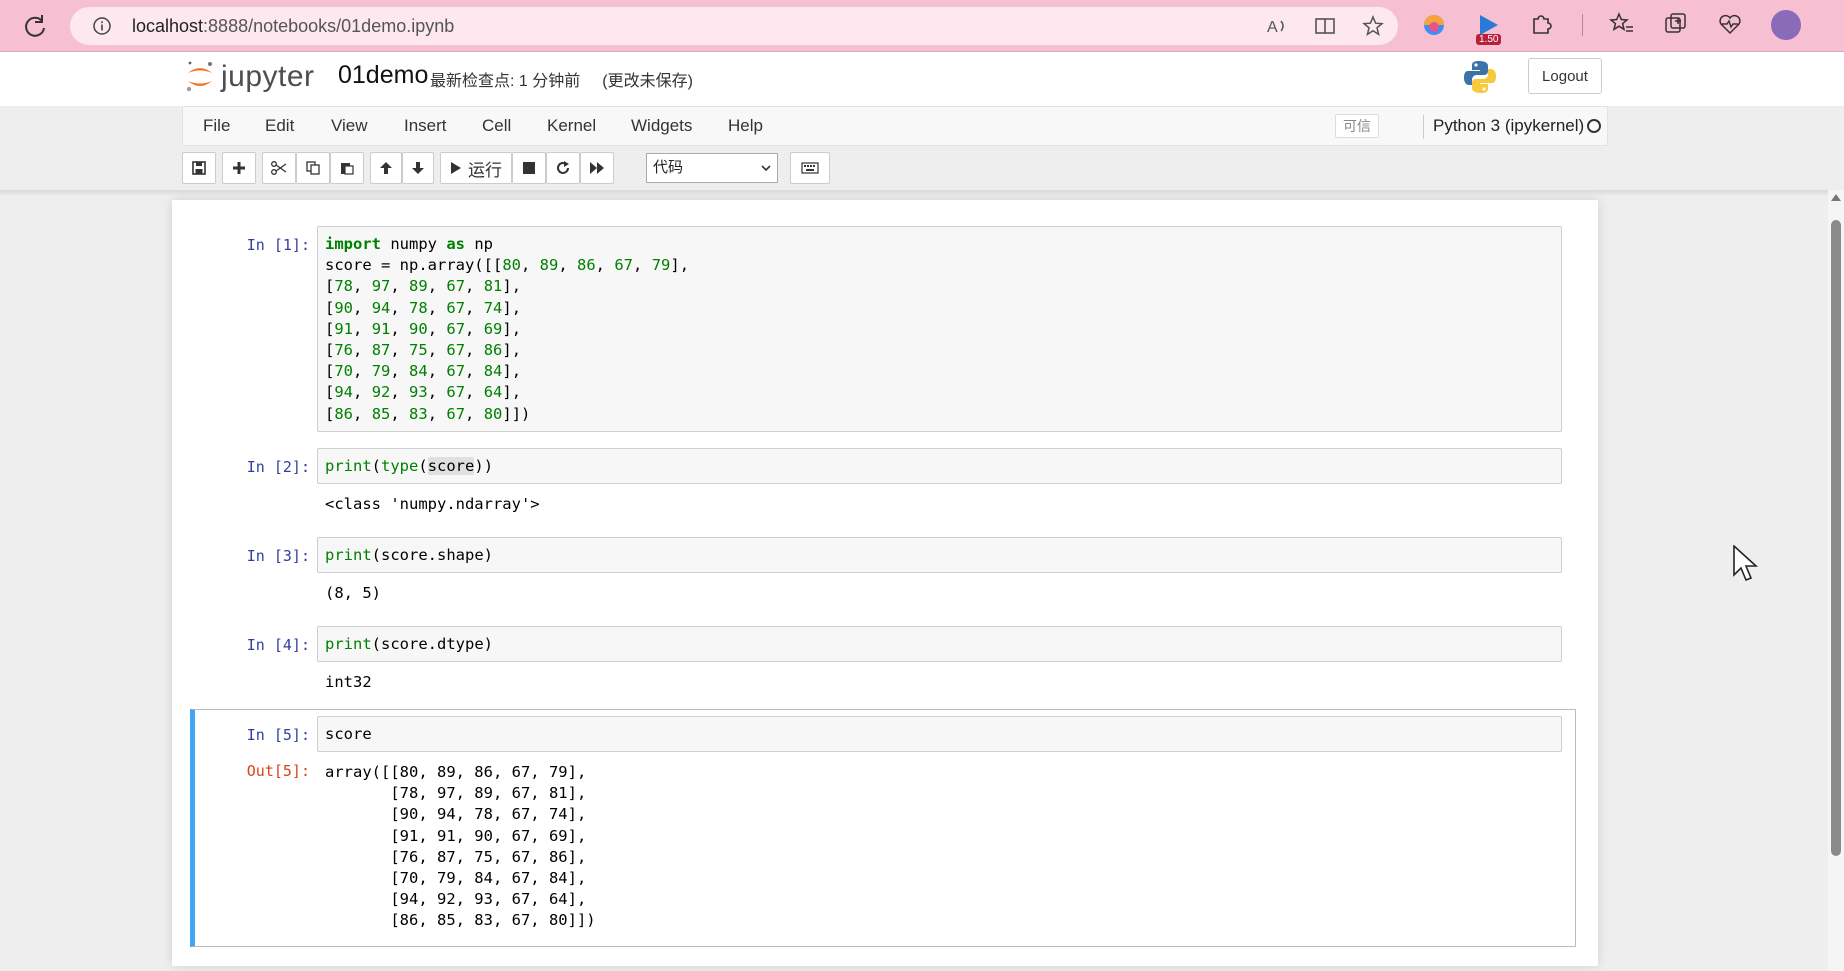 Image resolution: width=1844 pixels, height=971 pixels. I want to click on keyboard-icon, so click(810, 168).